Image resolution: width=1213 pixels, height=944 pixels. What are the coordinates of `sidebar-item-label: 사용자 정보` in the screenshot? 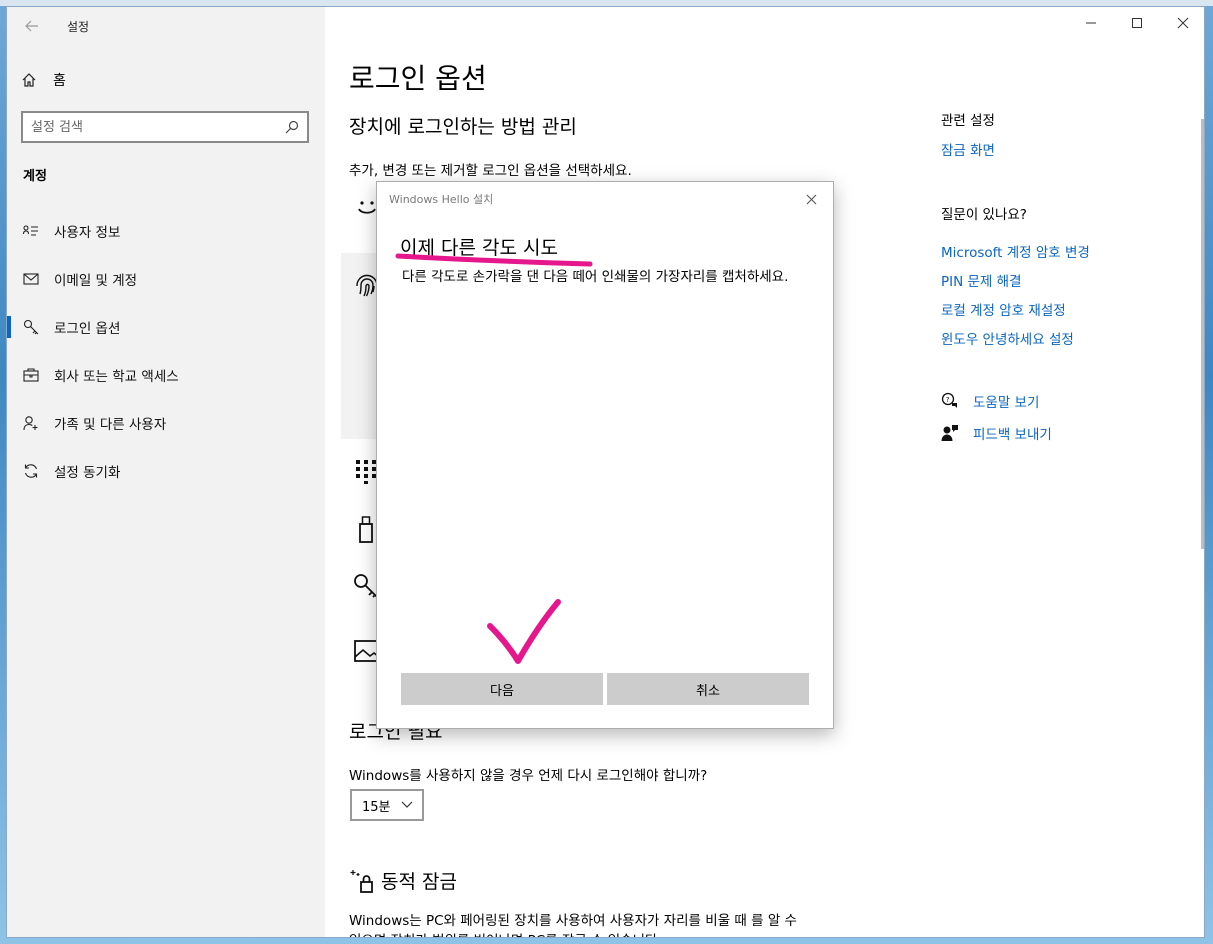 It's located at (87, 233).